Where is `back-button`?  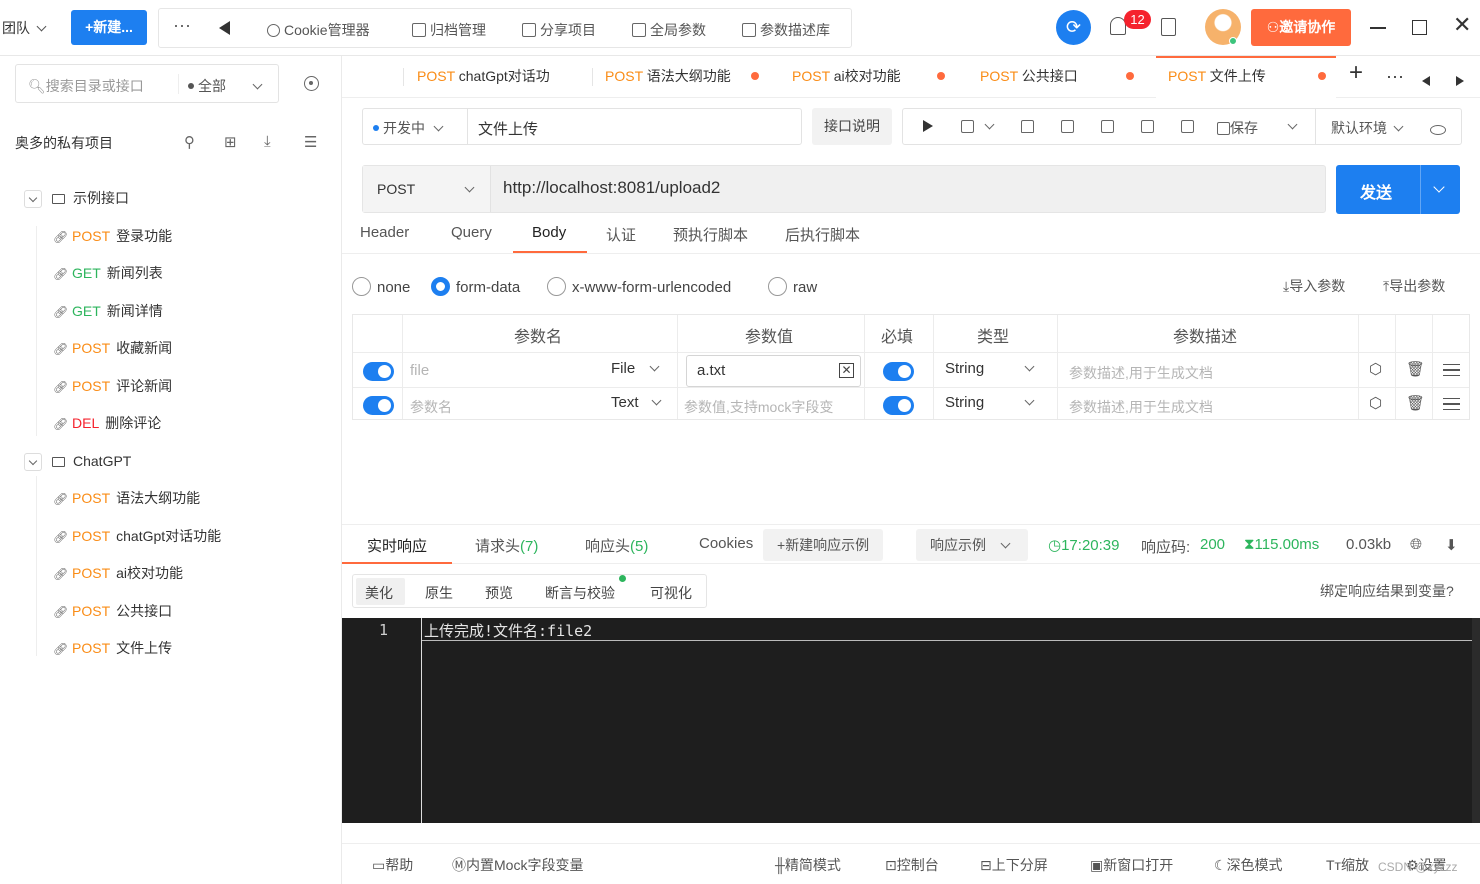 back-button is located at coordinates (224, 29).